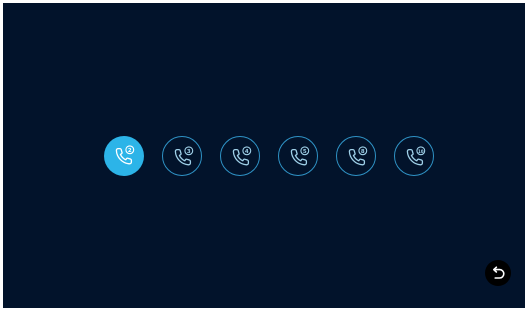 This screenshot has height=311, width=528. What do you see at coordinates (270, 156) in the screenshot?
I see `ring-count-options: 2 3 4 5 8 10` at bounding box center [270, 156].